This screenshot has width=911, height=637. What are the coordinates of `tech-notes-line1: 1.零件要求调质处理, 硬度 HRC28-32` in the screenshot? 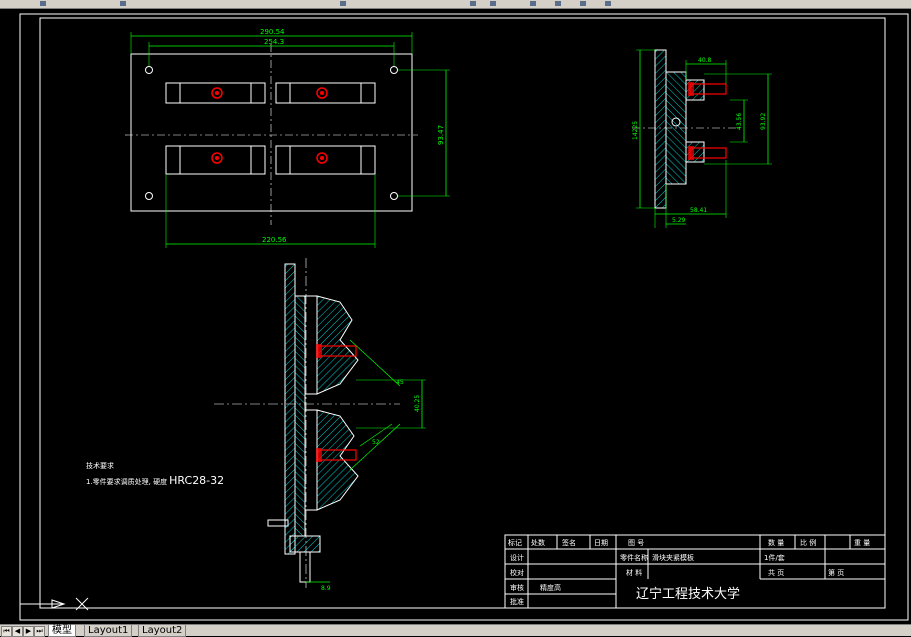 It's located at (155, 480).